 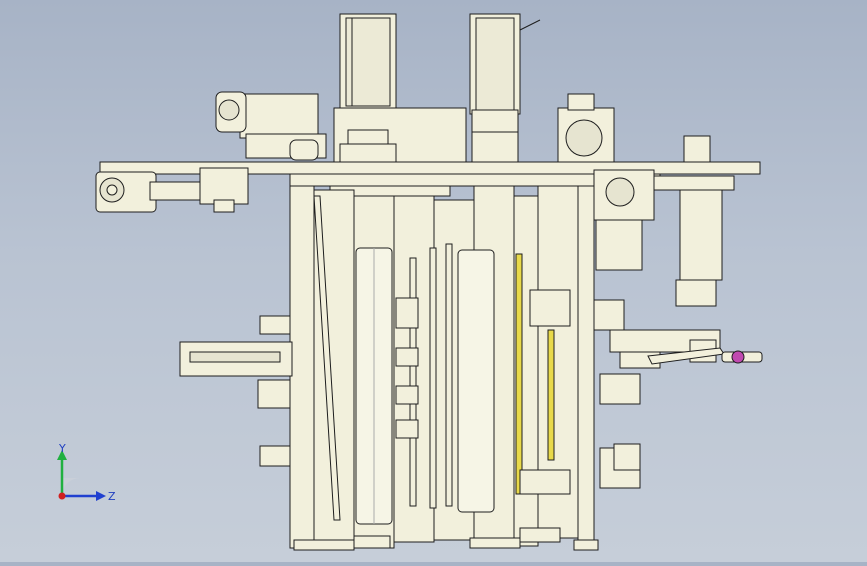 I want to click on roller-mid, so click(x=476, y=381).